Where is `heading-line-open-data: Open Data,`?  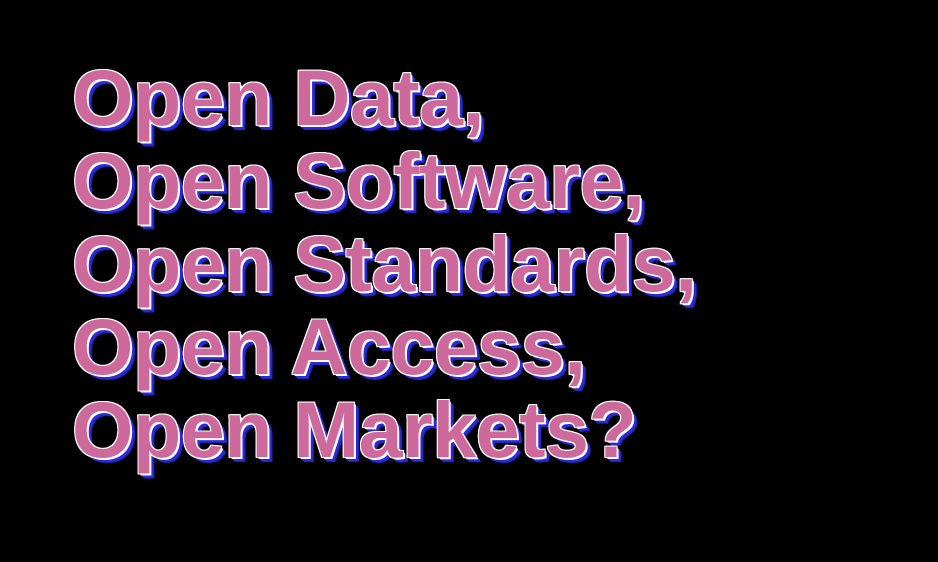 heading-line-open-data: Open Data, is located at coordinates (278, 97).